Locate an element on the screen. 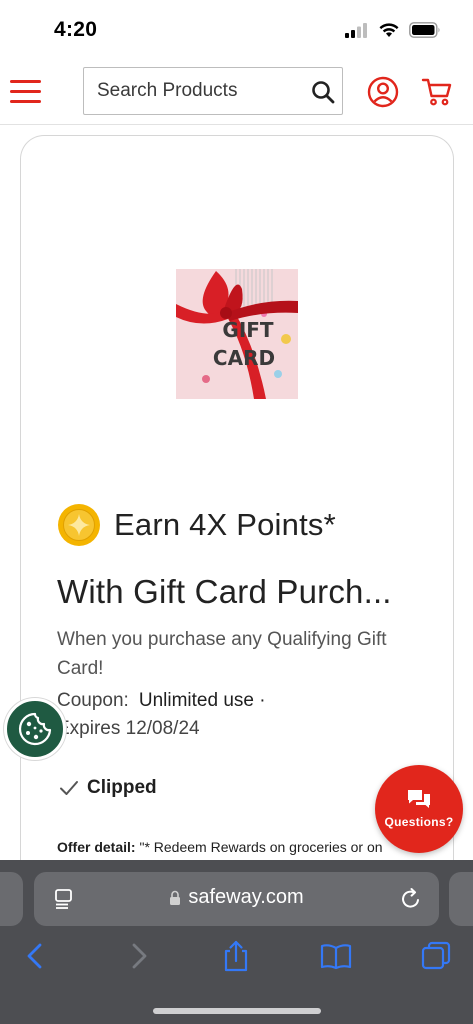 The height and width of the screenshot is (1024, 473). menu-button is located at coordinates (27, 91).